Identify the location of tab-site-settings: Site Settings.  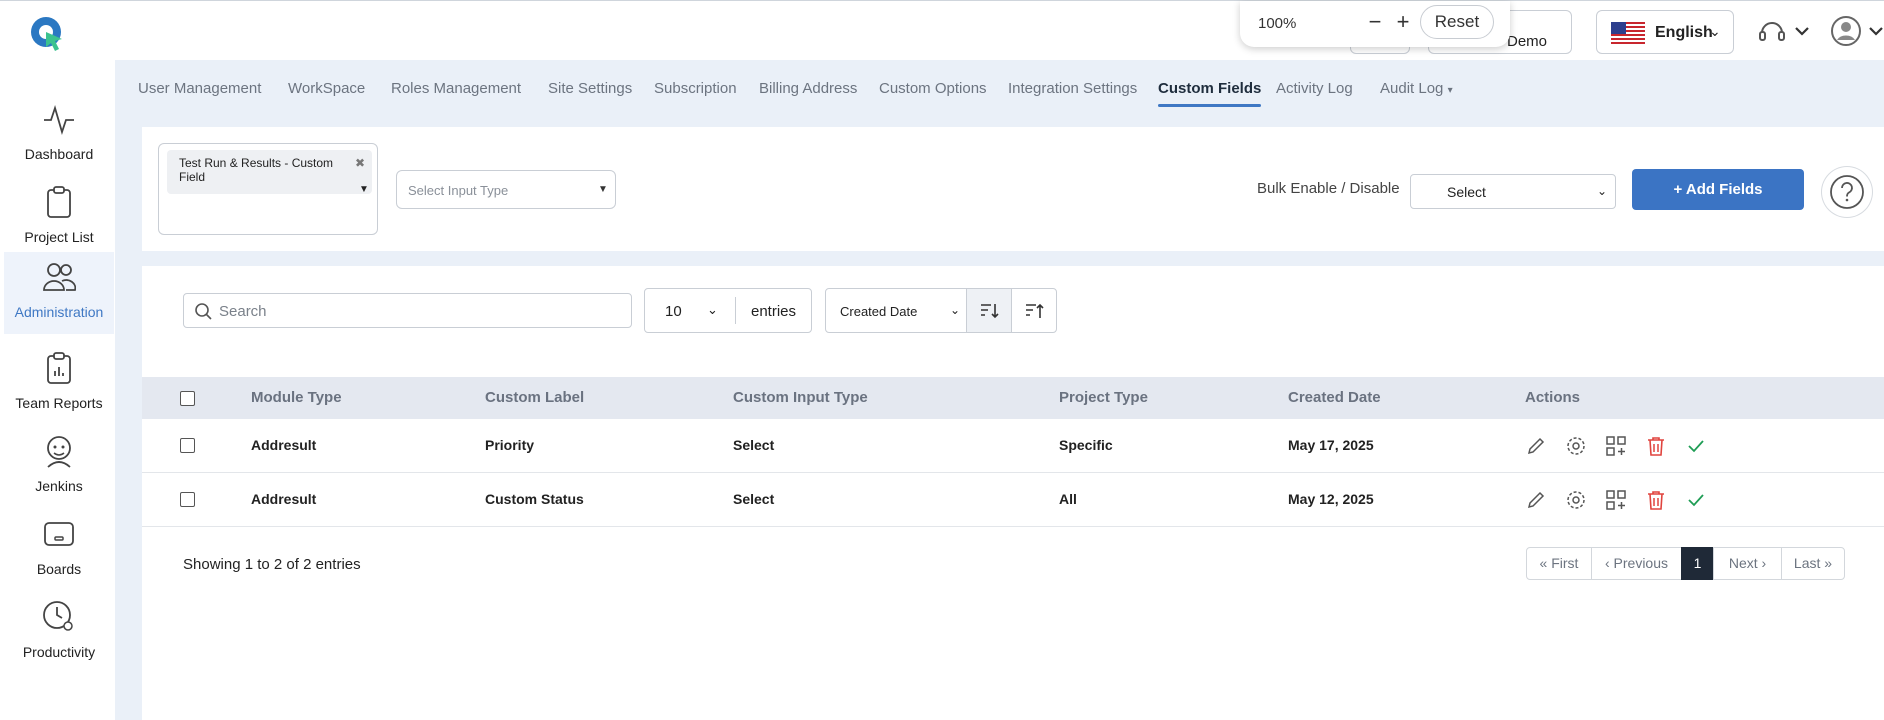
(590, 88).